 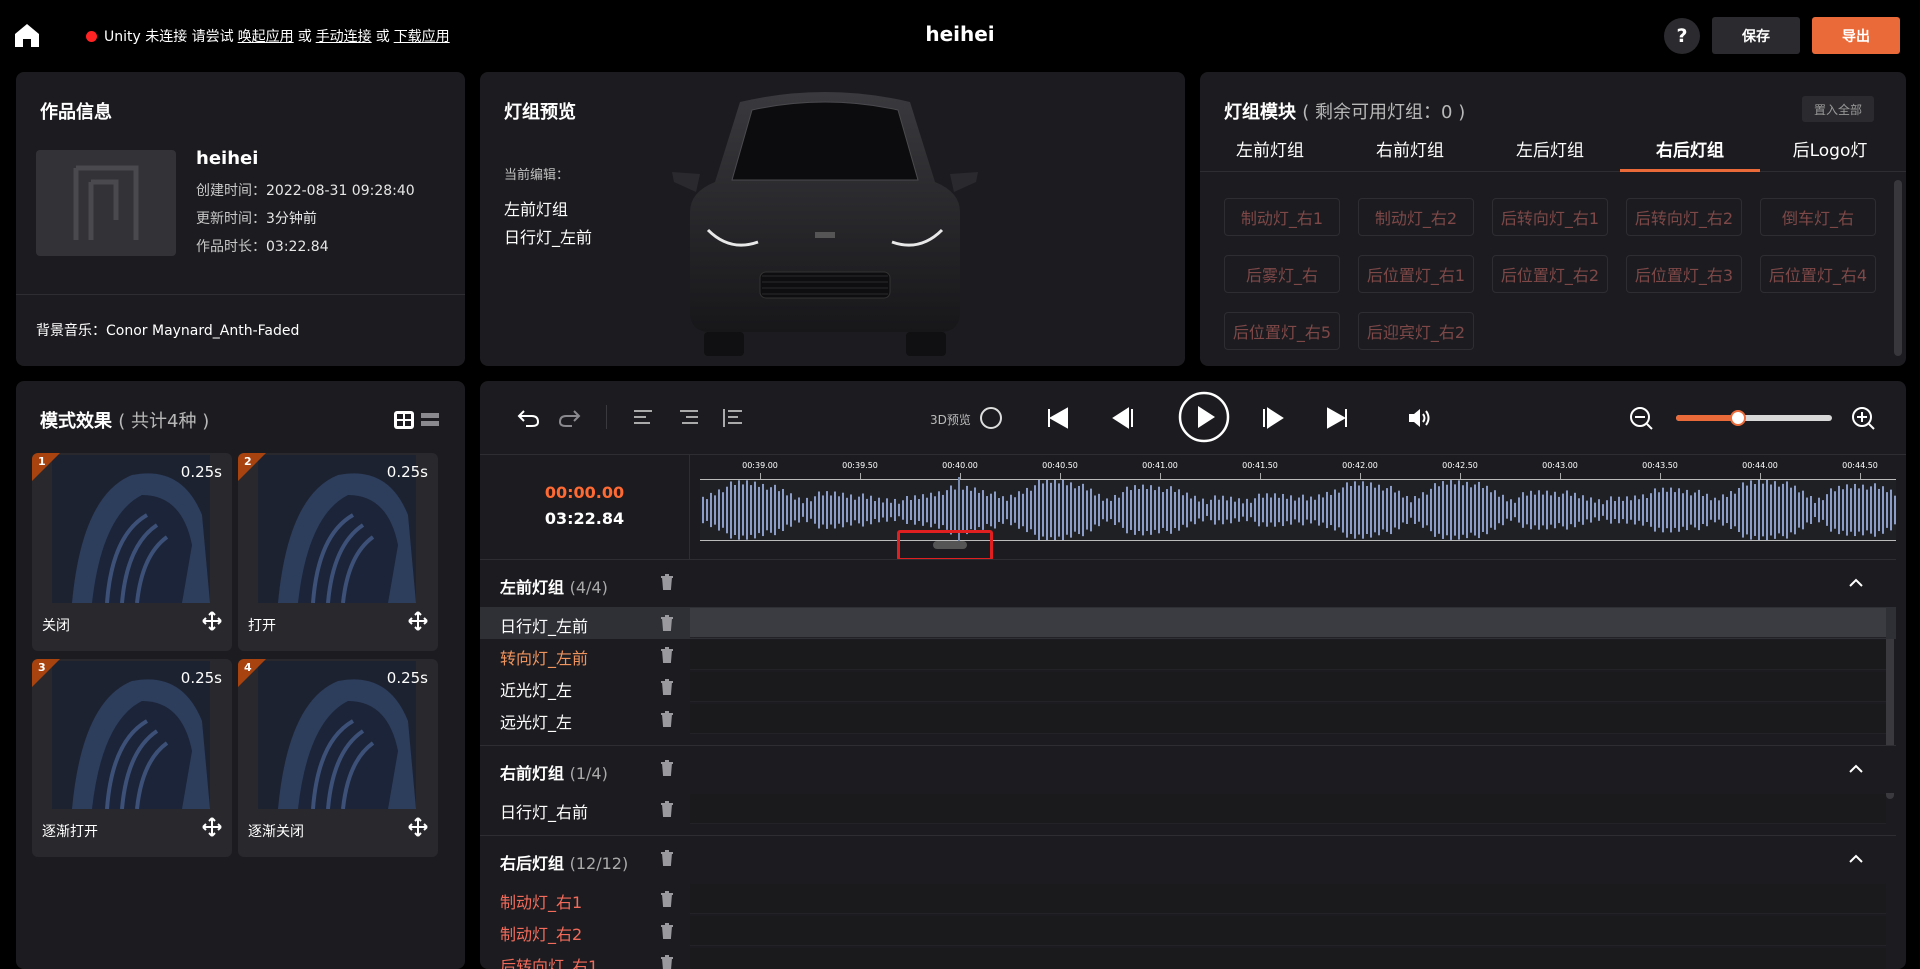 I want to click on light-chip: 后位置灯_右1, so click(x=1416, y=274).